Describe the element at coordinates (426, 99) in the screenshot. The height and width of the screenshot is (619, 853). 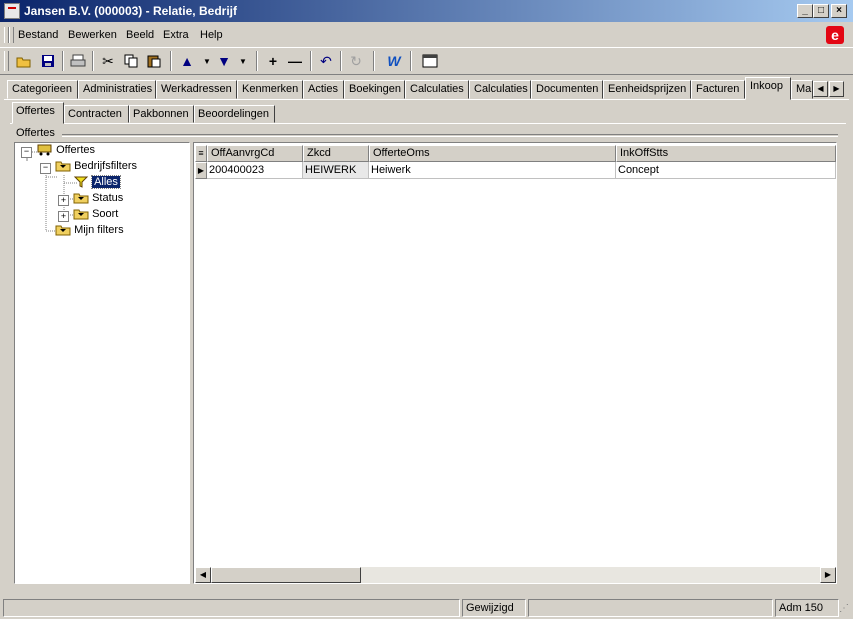
I see `tab-strip-line` at that location.